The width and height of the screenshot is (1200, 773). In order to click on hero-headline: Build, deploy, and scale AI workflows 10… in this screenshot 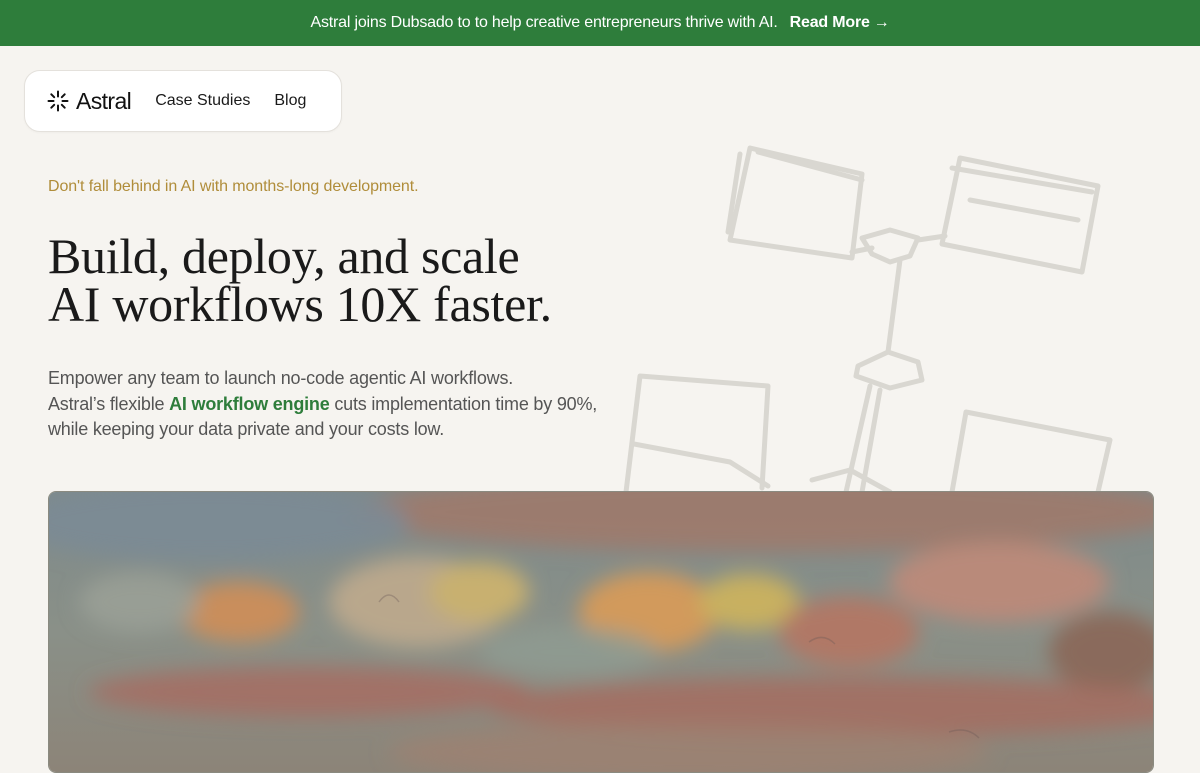, I will do `click(300, 280)`.